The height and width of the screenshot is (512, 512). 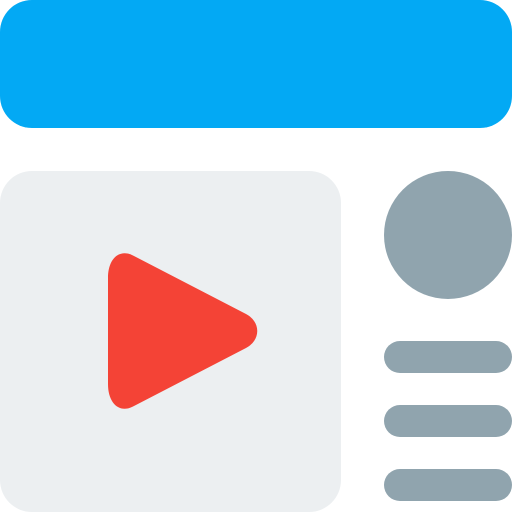 I want to click on play-icon, so click(x=183, y=331).